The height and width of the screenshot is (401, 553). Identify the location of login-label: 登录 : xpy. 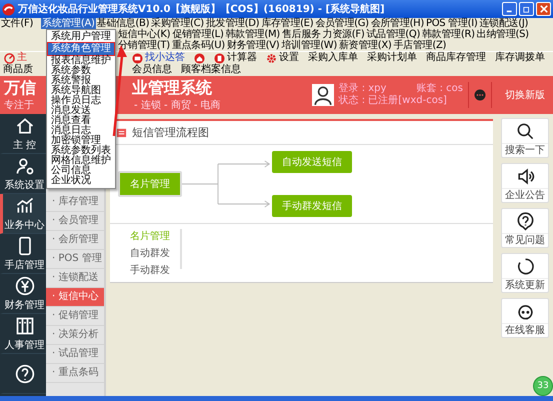
(362, 88).